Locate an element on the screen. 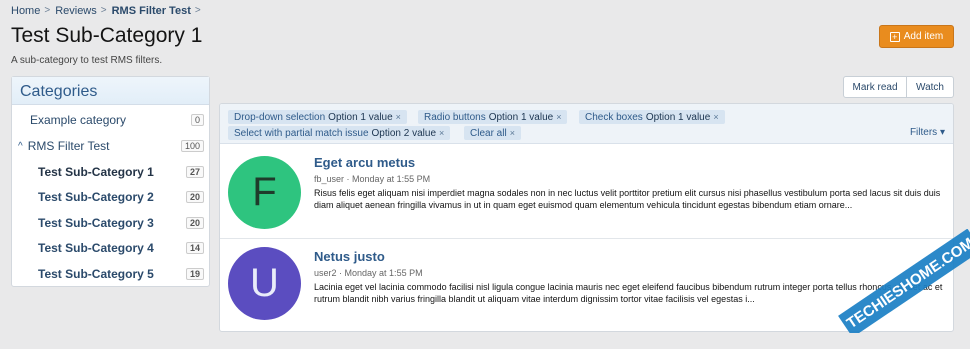  breadcrumb-home: Home is located at coordinates (25, 11).